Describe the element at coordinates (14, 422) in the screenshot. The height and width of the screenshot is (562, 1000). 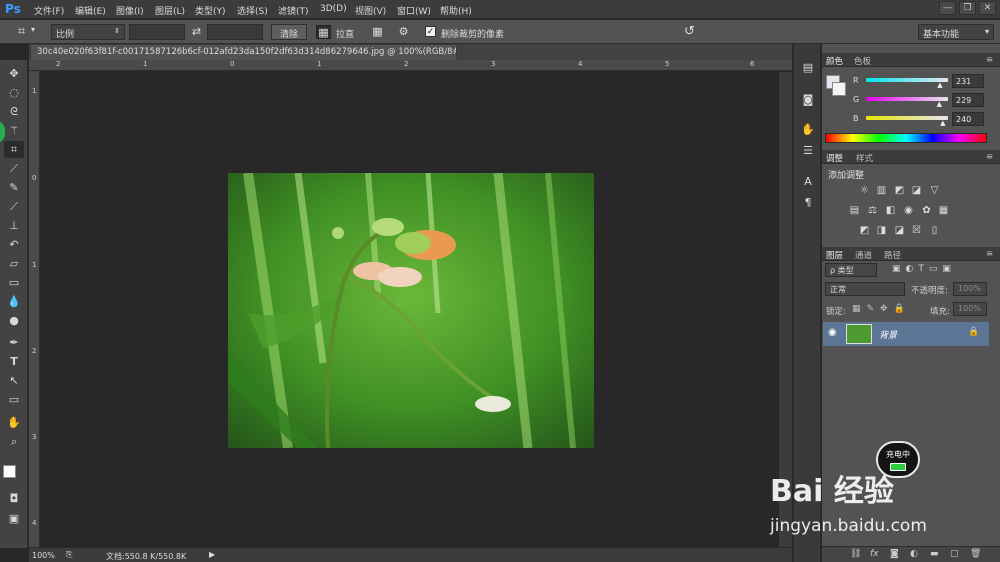
I see `hand-tool-icon: ✋` at that location.